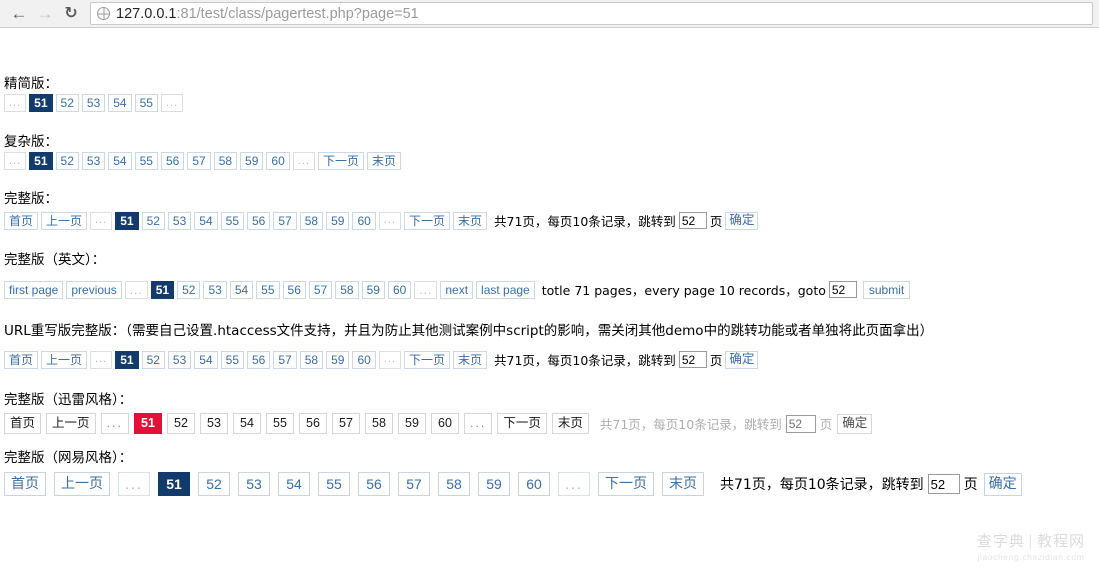 This screenshot has width=1099, height=568. I want to click on page-link-previous: previous, so click(94, 289).